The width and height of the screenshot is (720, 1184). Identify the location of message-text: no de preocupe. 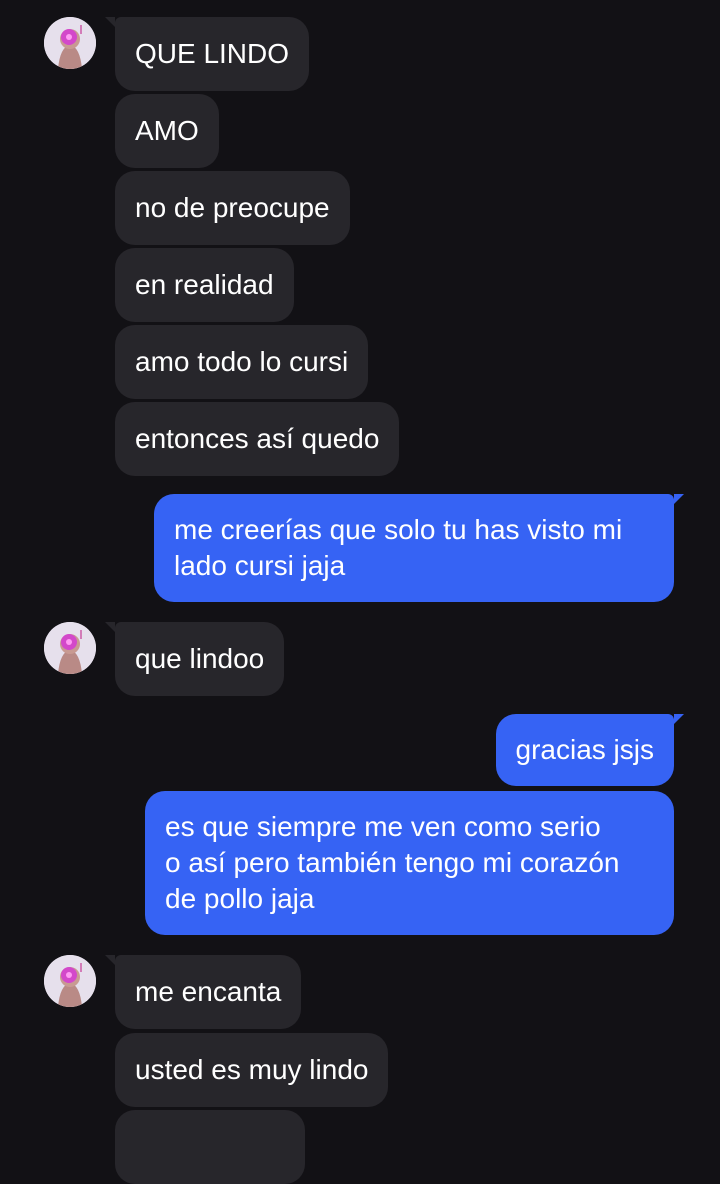
(232, 207).